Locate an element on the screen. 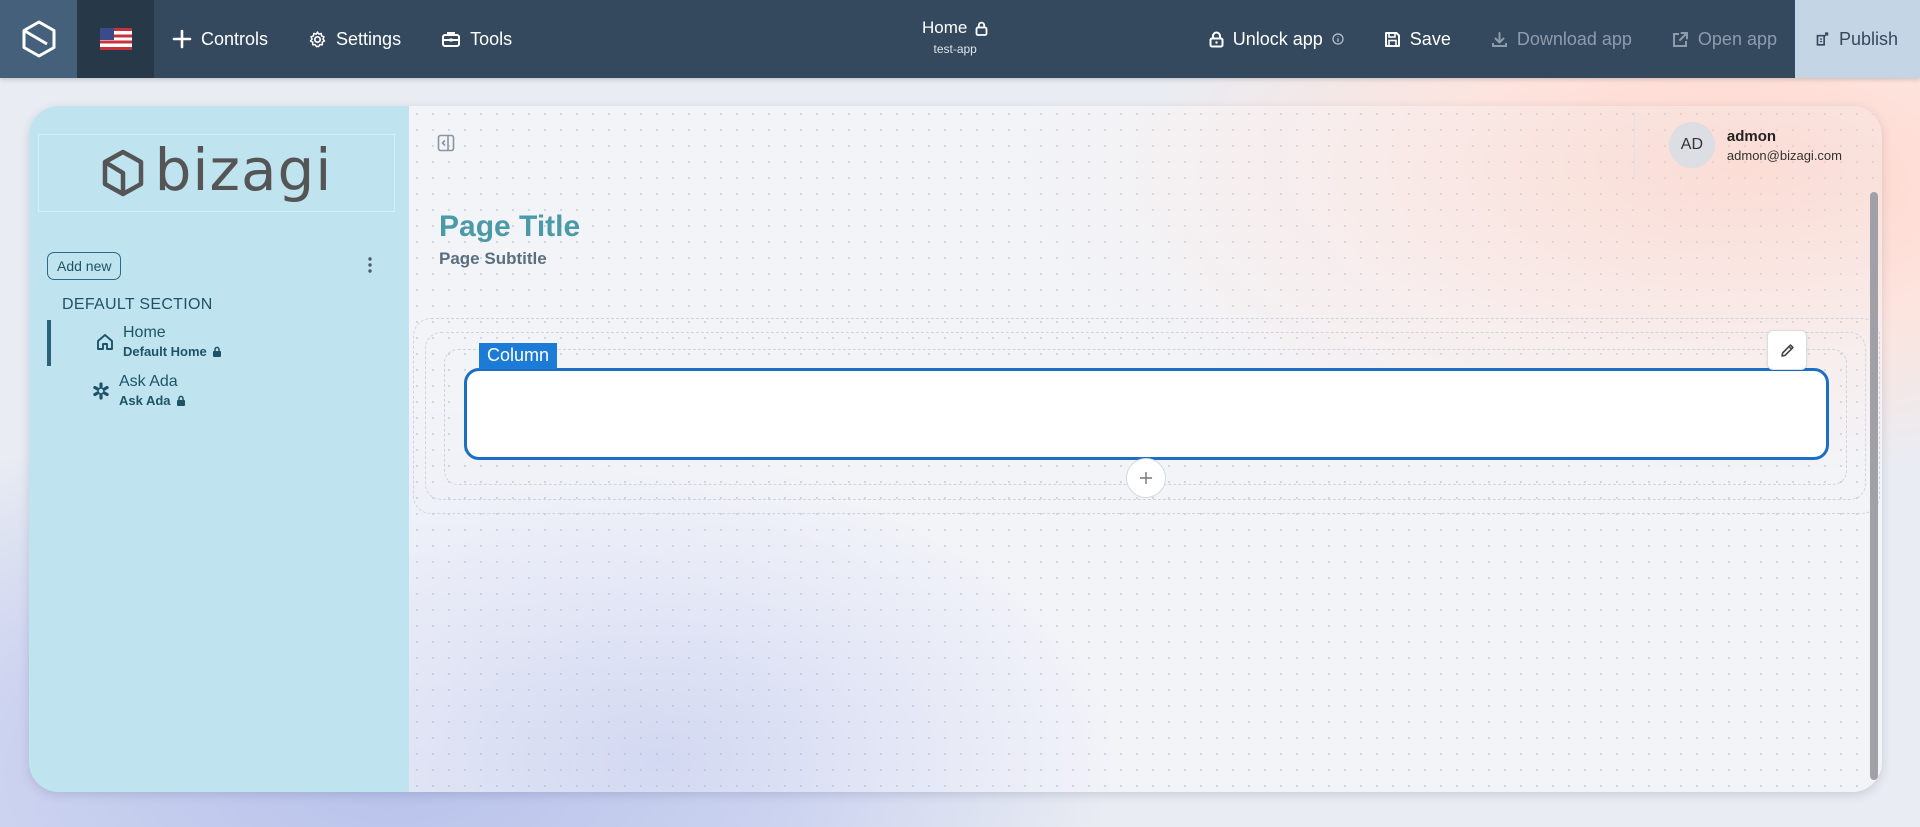 The height and width of the screenshot is (827, 1920). pencil-icon is located at coordinates (1787, 350).